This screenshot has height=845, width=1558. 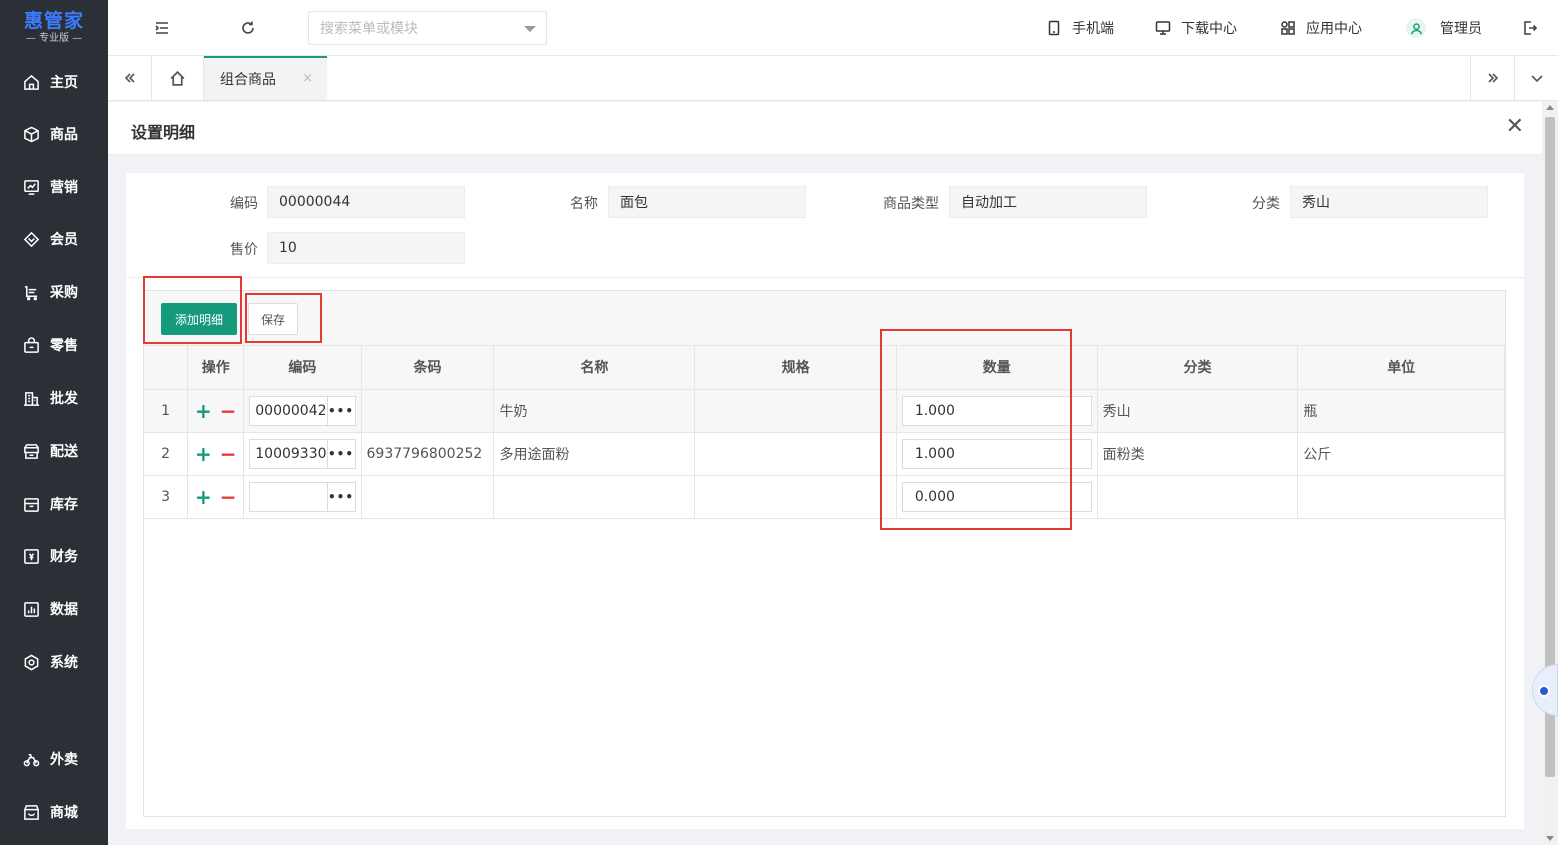 I want to click on tab-combo-goods: 组合商品 ×, so click(x=265, y=78).